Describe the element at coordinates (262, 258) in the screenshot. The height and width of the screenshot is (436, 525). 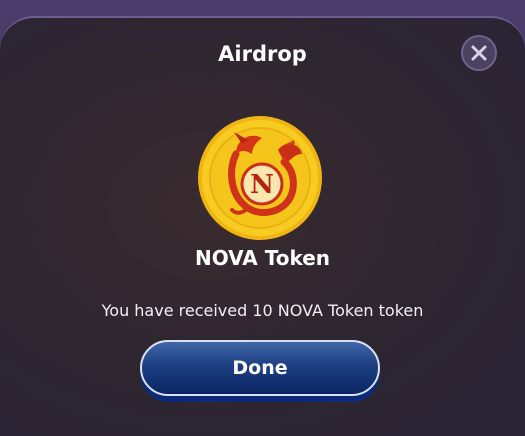
I see `token-name: NOVA Token` at that location.